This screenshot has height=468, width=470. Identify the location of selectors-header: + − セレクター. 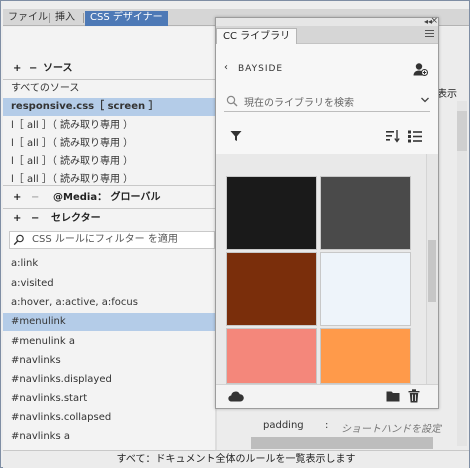
(109, 219).